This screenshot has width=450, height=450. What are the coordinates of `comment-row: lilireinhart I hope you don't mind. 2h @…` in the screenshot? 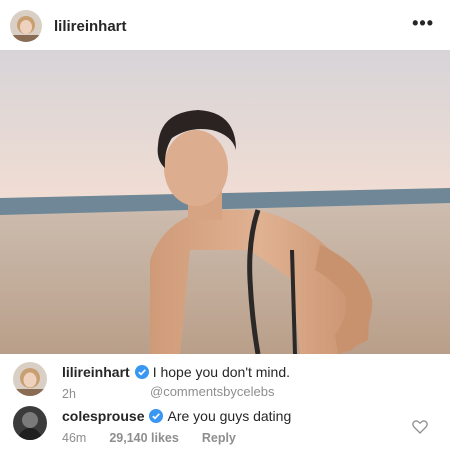 It's located at (225, 381).